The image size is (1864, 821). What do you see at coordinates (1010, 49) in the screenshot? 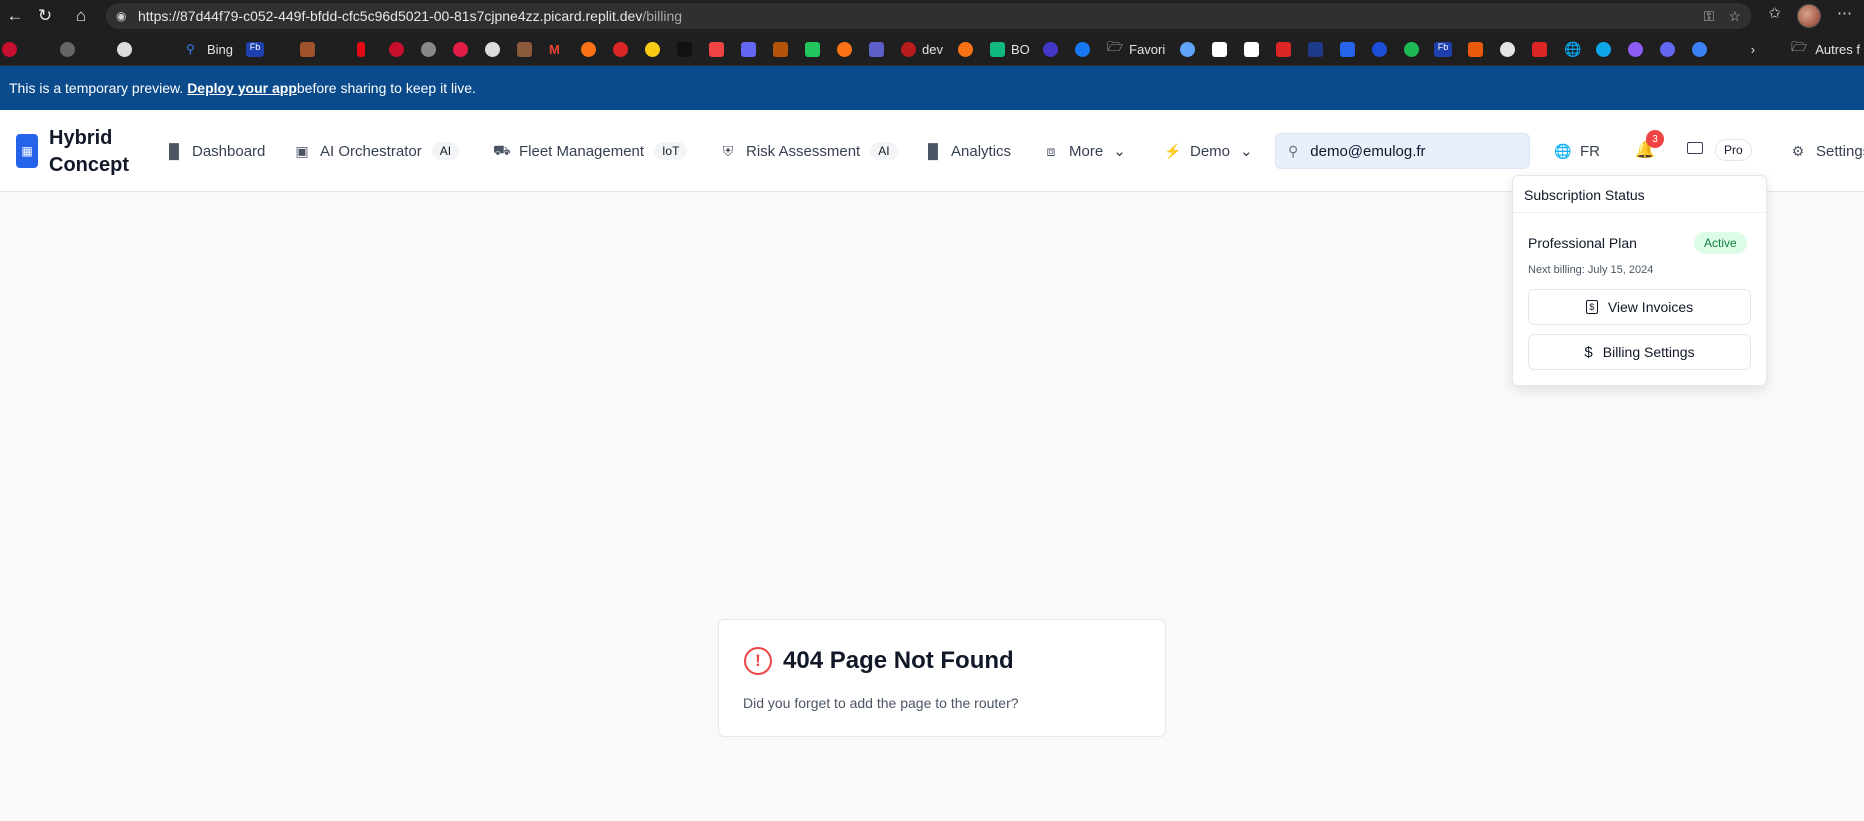
I see `bookmark-bo: BO` at bounding box center [1010, 49].